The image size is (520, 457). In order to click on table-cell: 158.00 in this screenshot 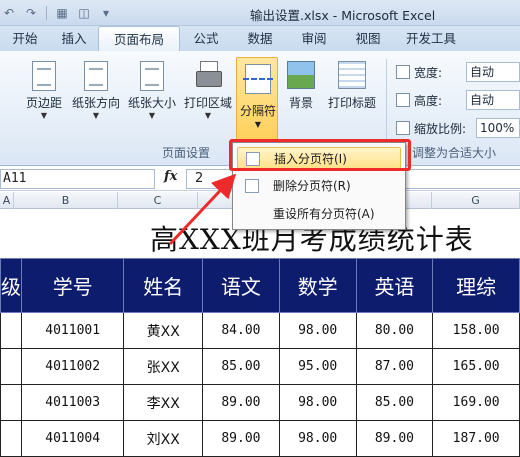, I will do `click(476, 330)`.